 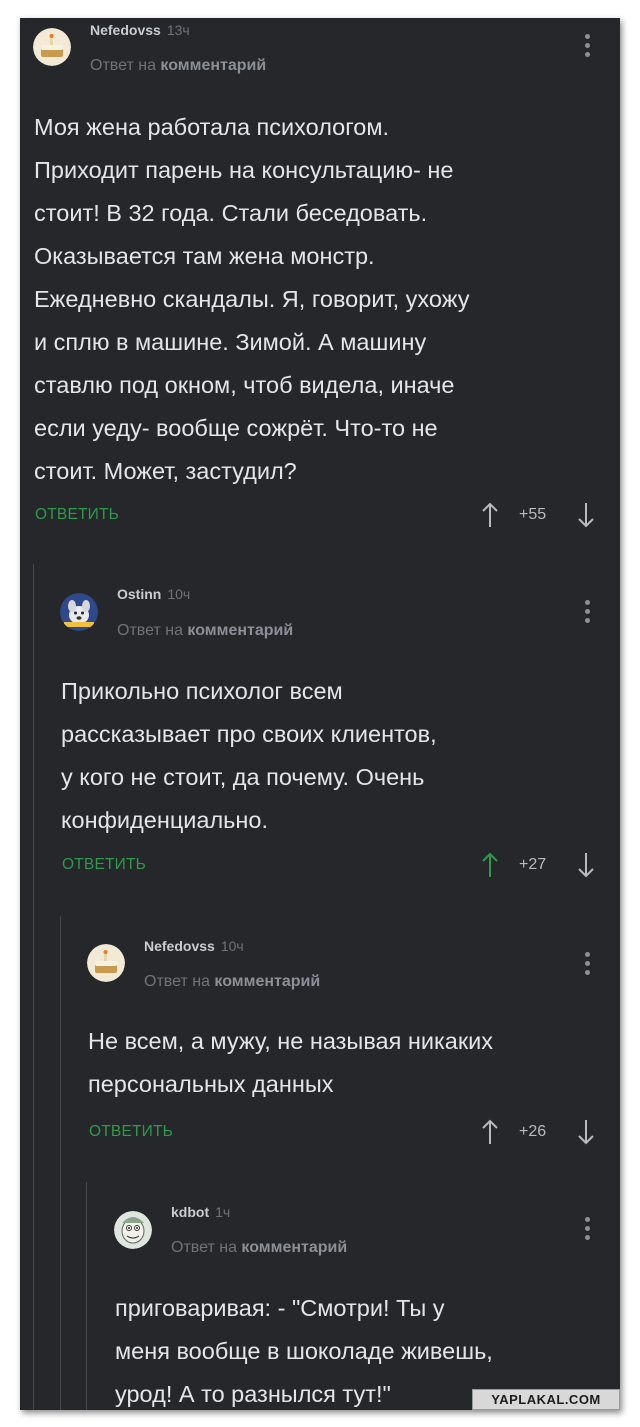 What do you see at coordinates (249, 734) in the screenshot?
I see `comment-line: рассказывает про своих клиентов,` at bounding box center [249, 734].